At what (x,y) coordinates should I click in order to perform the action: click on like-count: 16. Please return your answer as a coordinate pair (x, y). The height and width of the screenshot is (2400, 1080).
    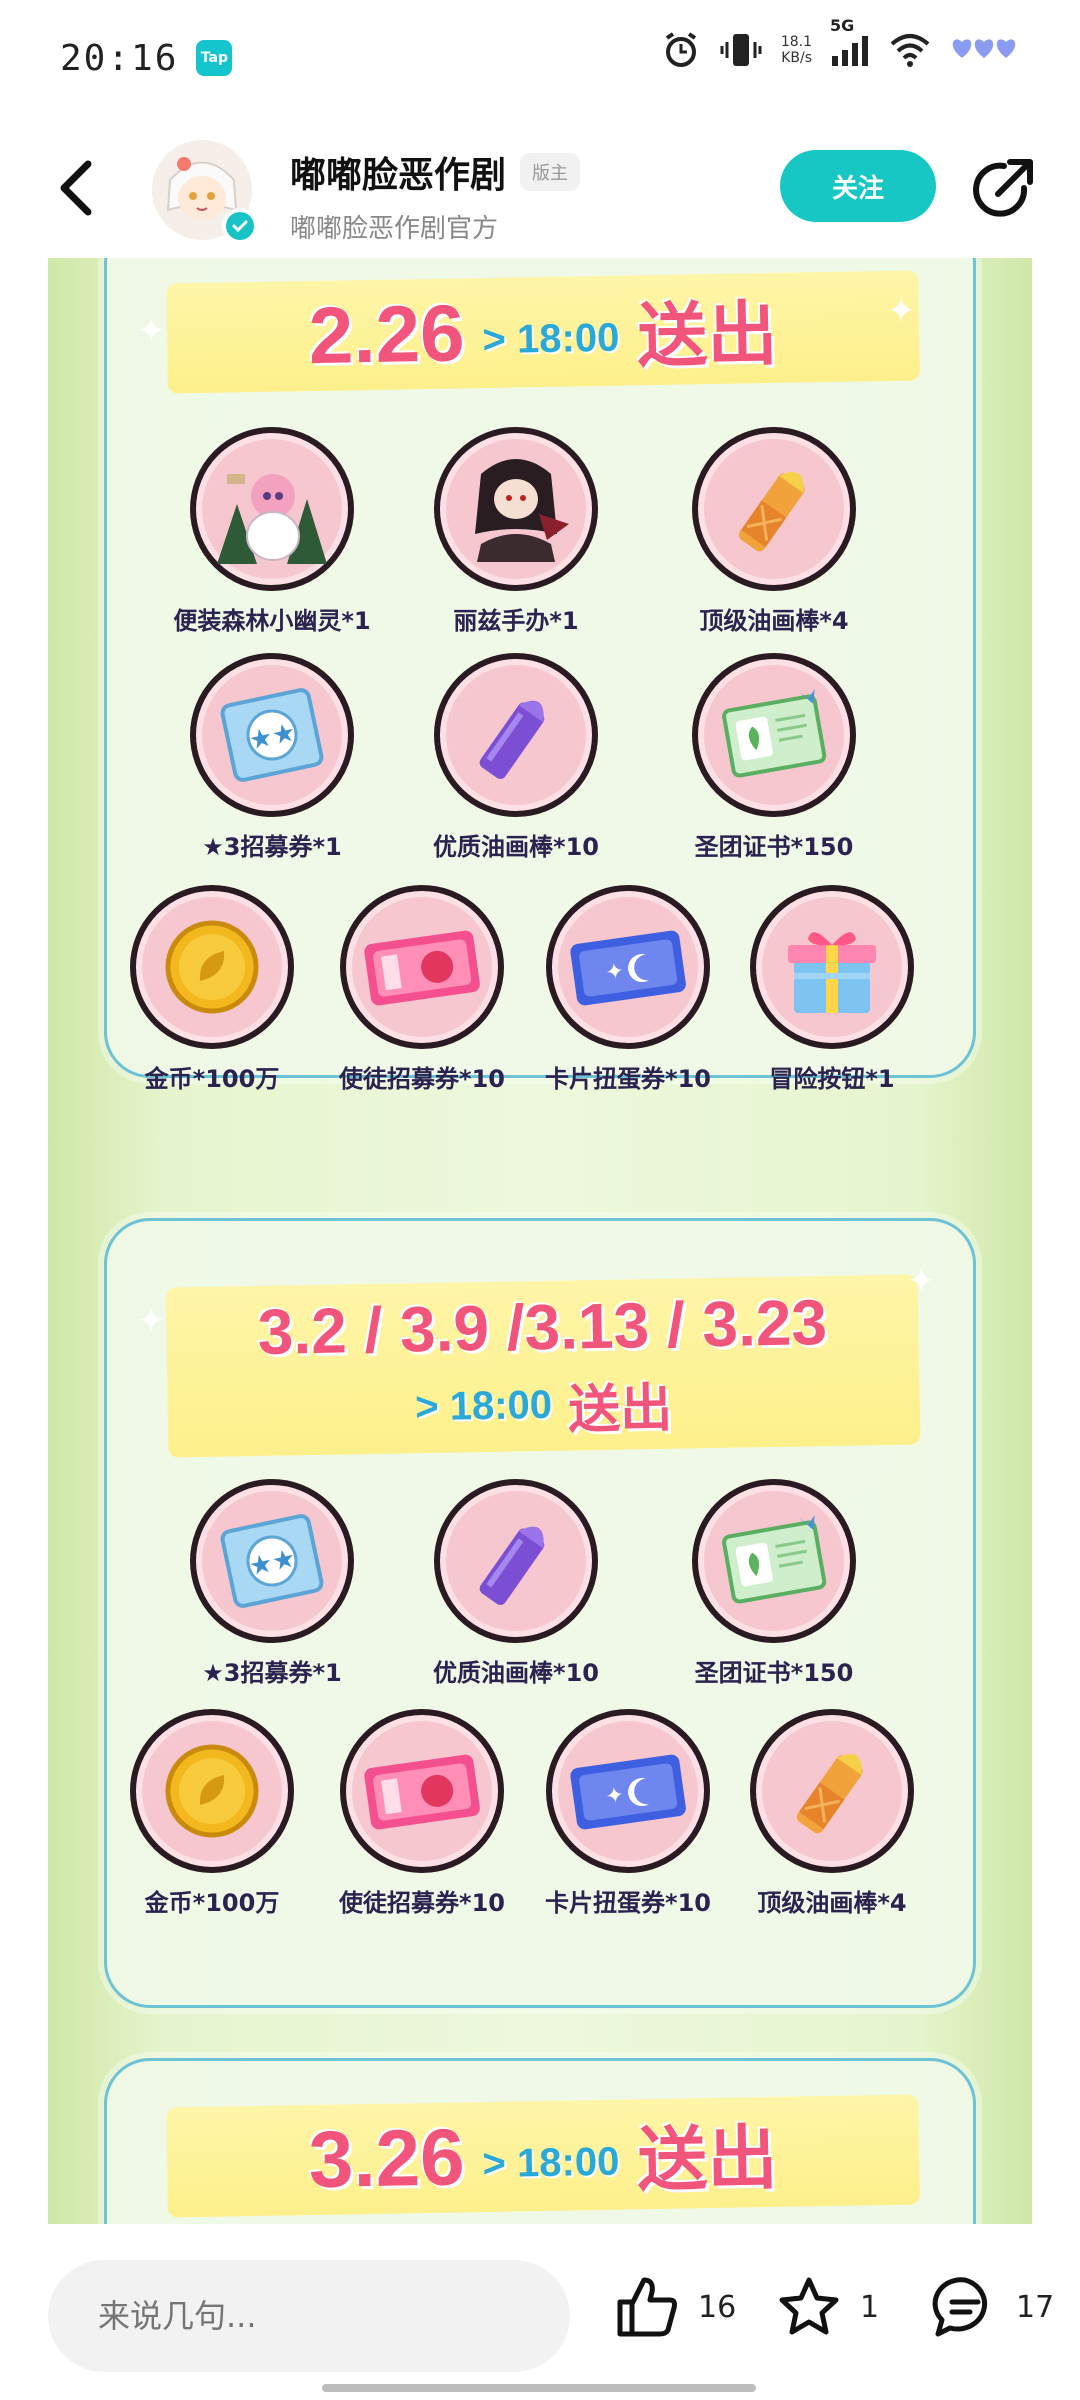
    Looking at the image, I should click on (717, 2307).